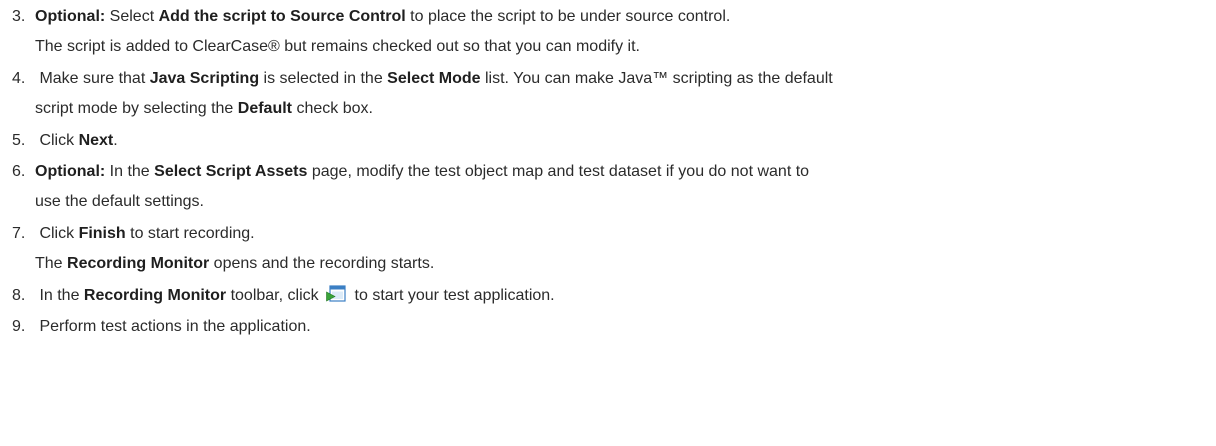 The width and height of the screenshot is (1216, 446). Describe the element at coordinates (92, 78) in the screenshot. I see `step-text: Make sure that` at that location.